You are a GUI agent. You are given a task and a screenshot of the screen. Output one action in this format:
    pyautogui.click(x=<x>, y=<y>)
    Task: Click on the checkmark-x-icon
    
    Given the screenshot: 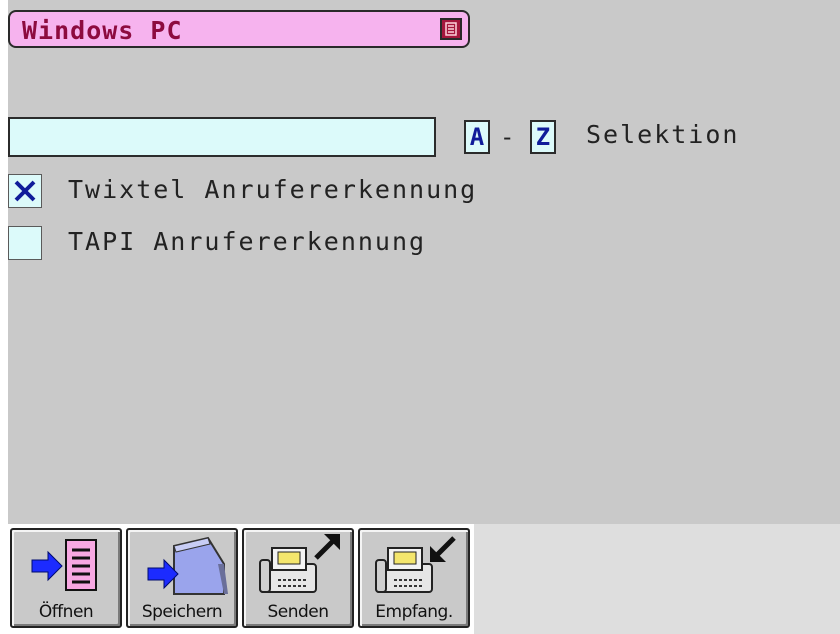 What is the action you would take?
    pyautogui.click(x=25, y=191)
    